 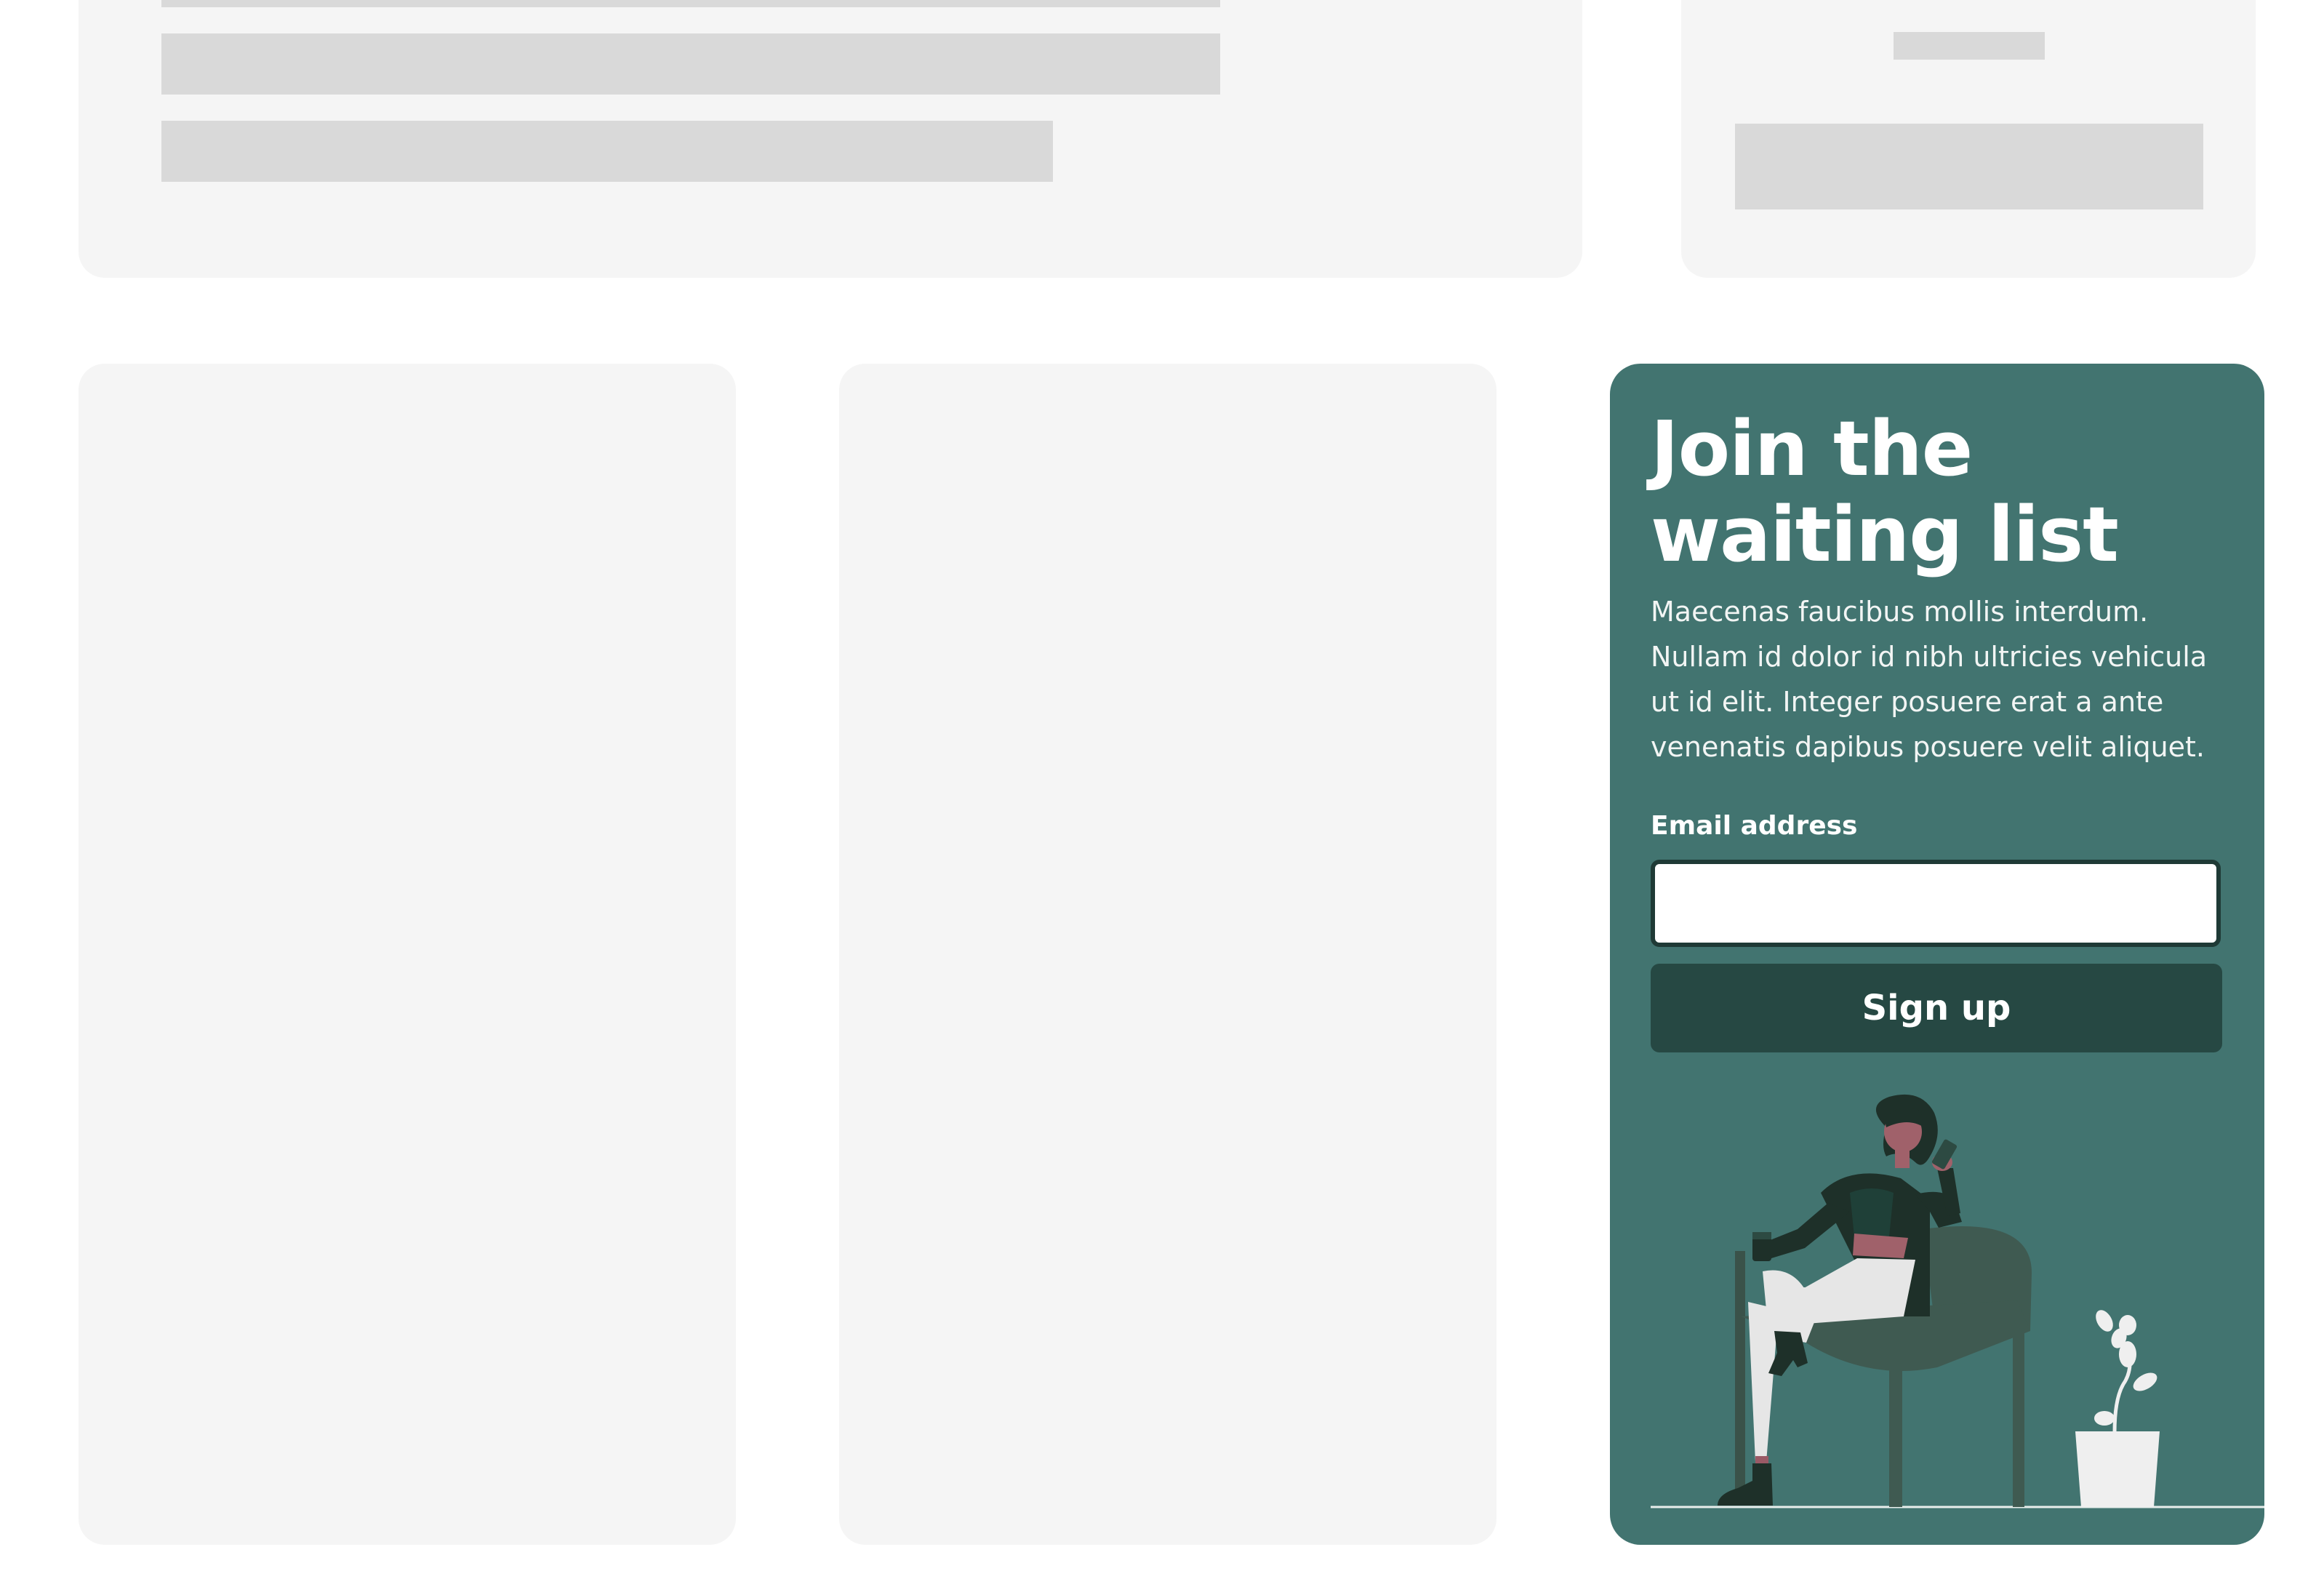 I want to click on placeholder-card-top-left, so click(x=831, y=139).